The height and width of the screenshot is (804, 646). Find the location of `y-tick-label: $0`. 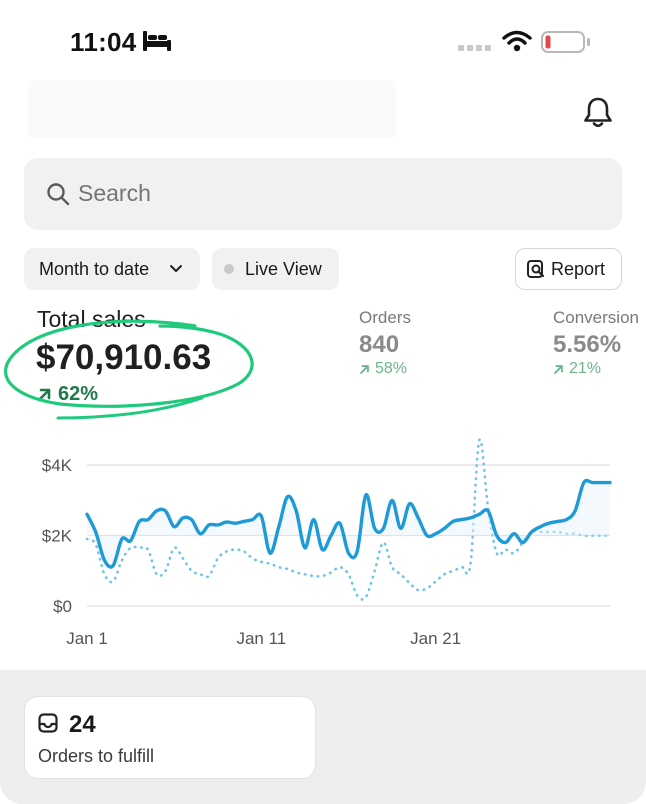

y-tick-label: $0 is located at coordinates (62, 606).